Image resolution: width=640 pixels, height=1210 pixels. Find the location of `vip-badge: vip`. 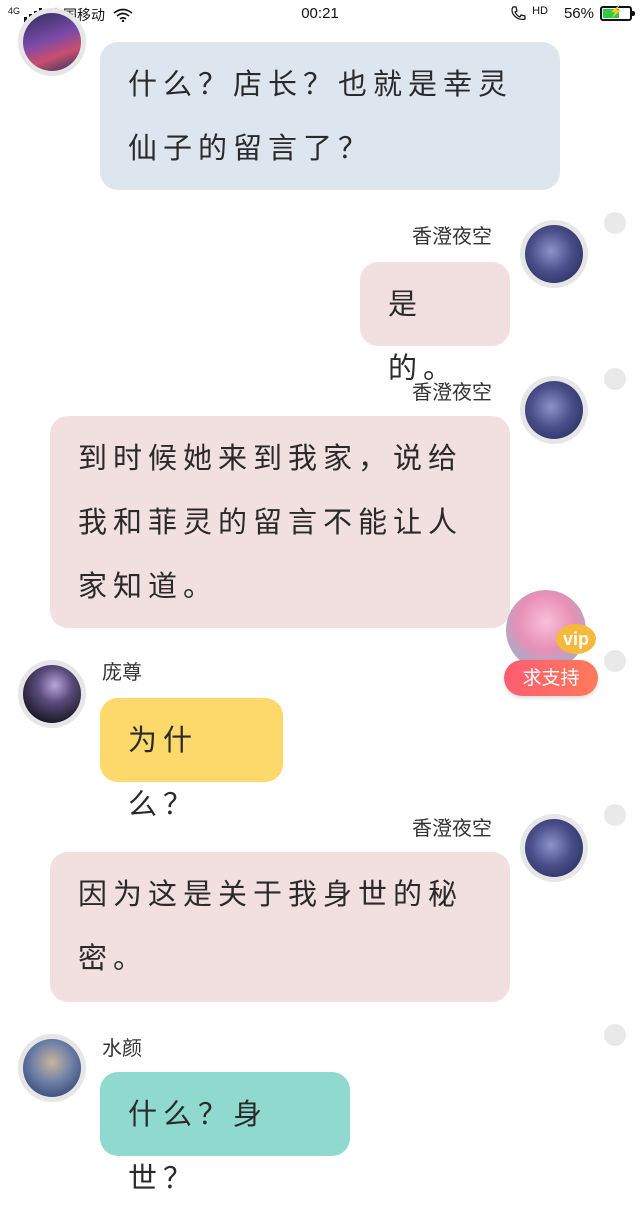

vip-badge: vip is located at coordinates (576, 639).